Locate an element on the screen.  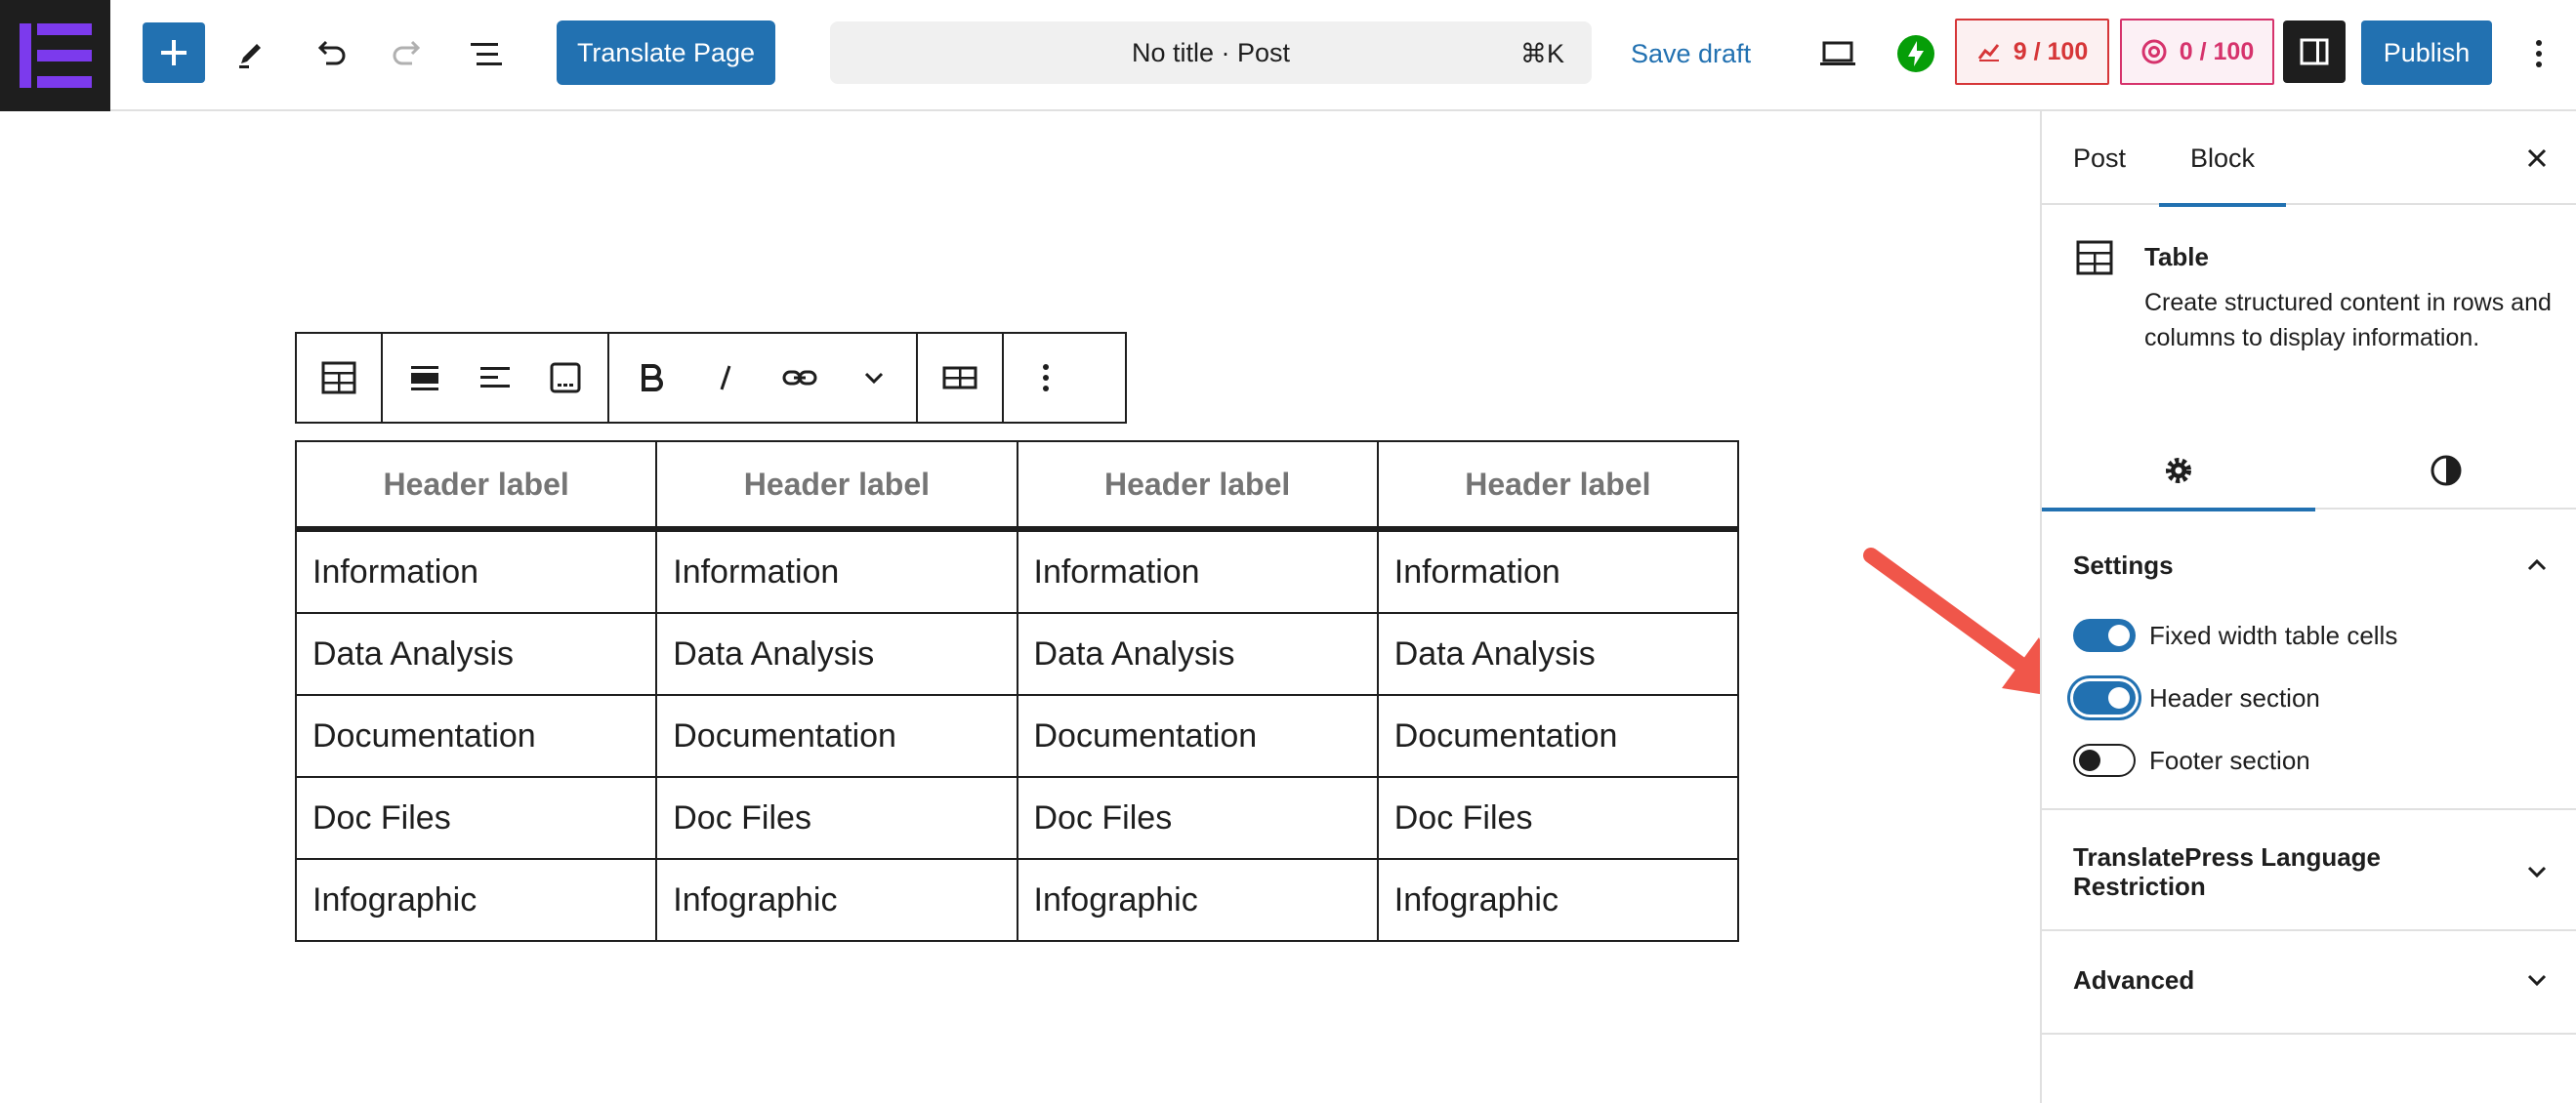
table-row: Doc Files Doc Files Doc Files Doc Files is located at coordinates (1017, 818).